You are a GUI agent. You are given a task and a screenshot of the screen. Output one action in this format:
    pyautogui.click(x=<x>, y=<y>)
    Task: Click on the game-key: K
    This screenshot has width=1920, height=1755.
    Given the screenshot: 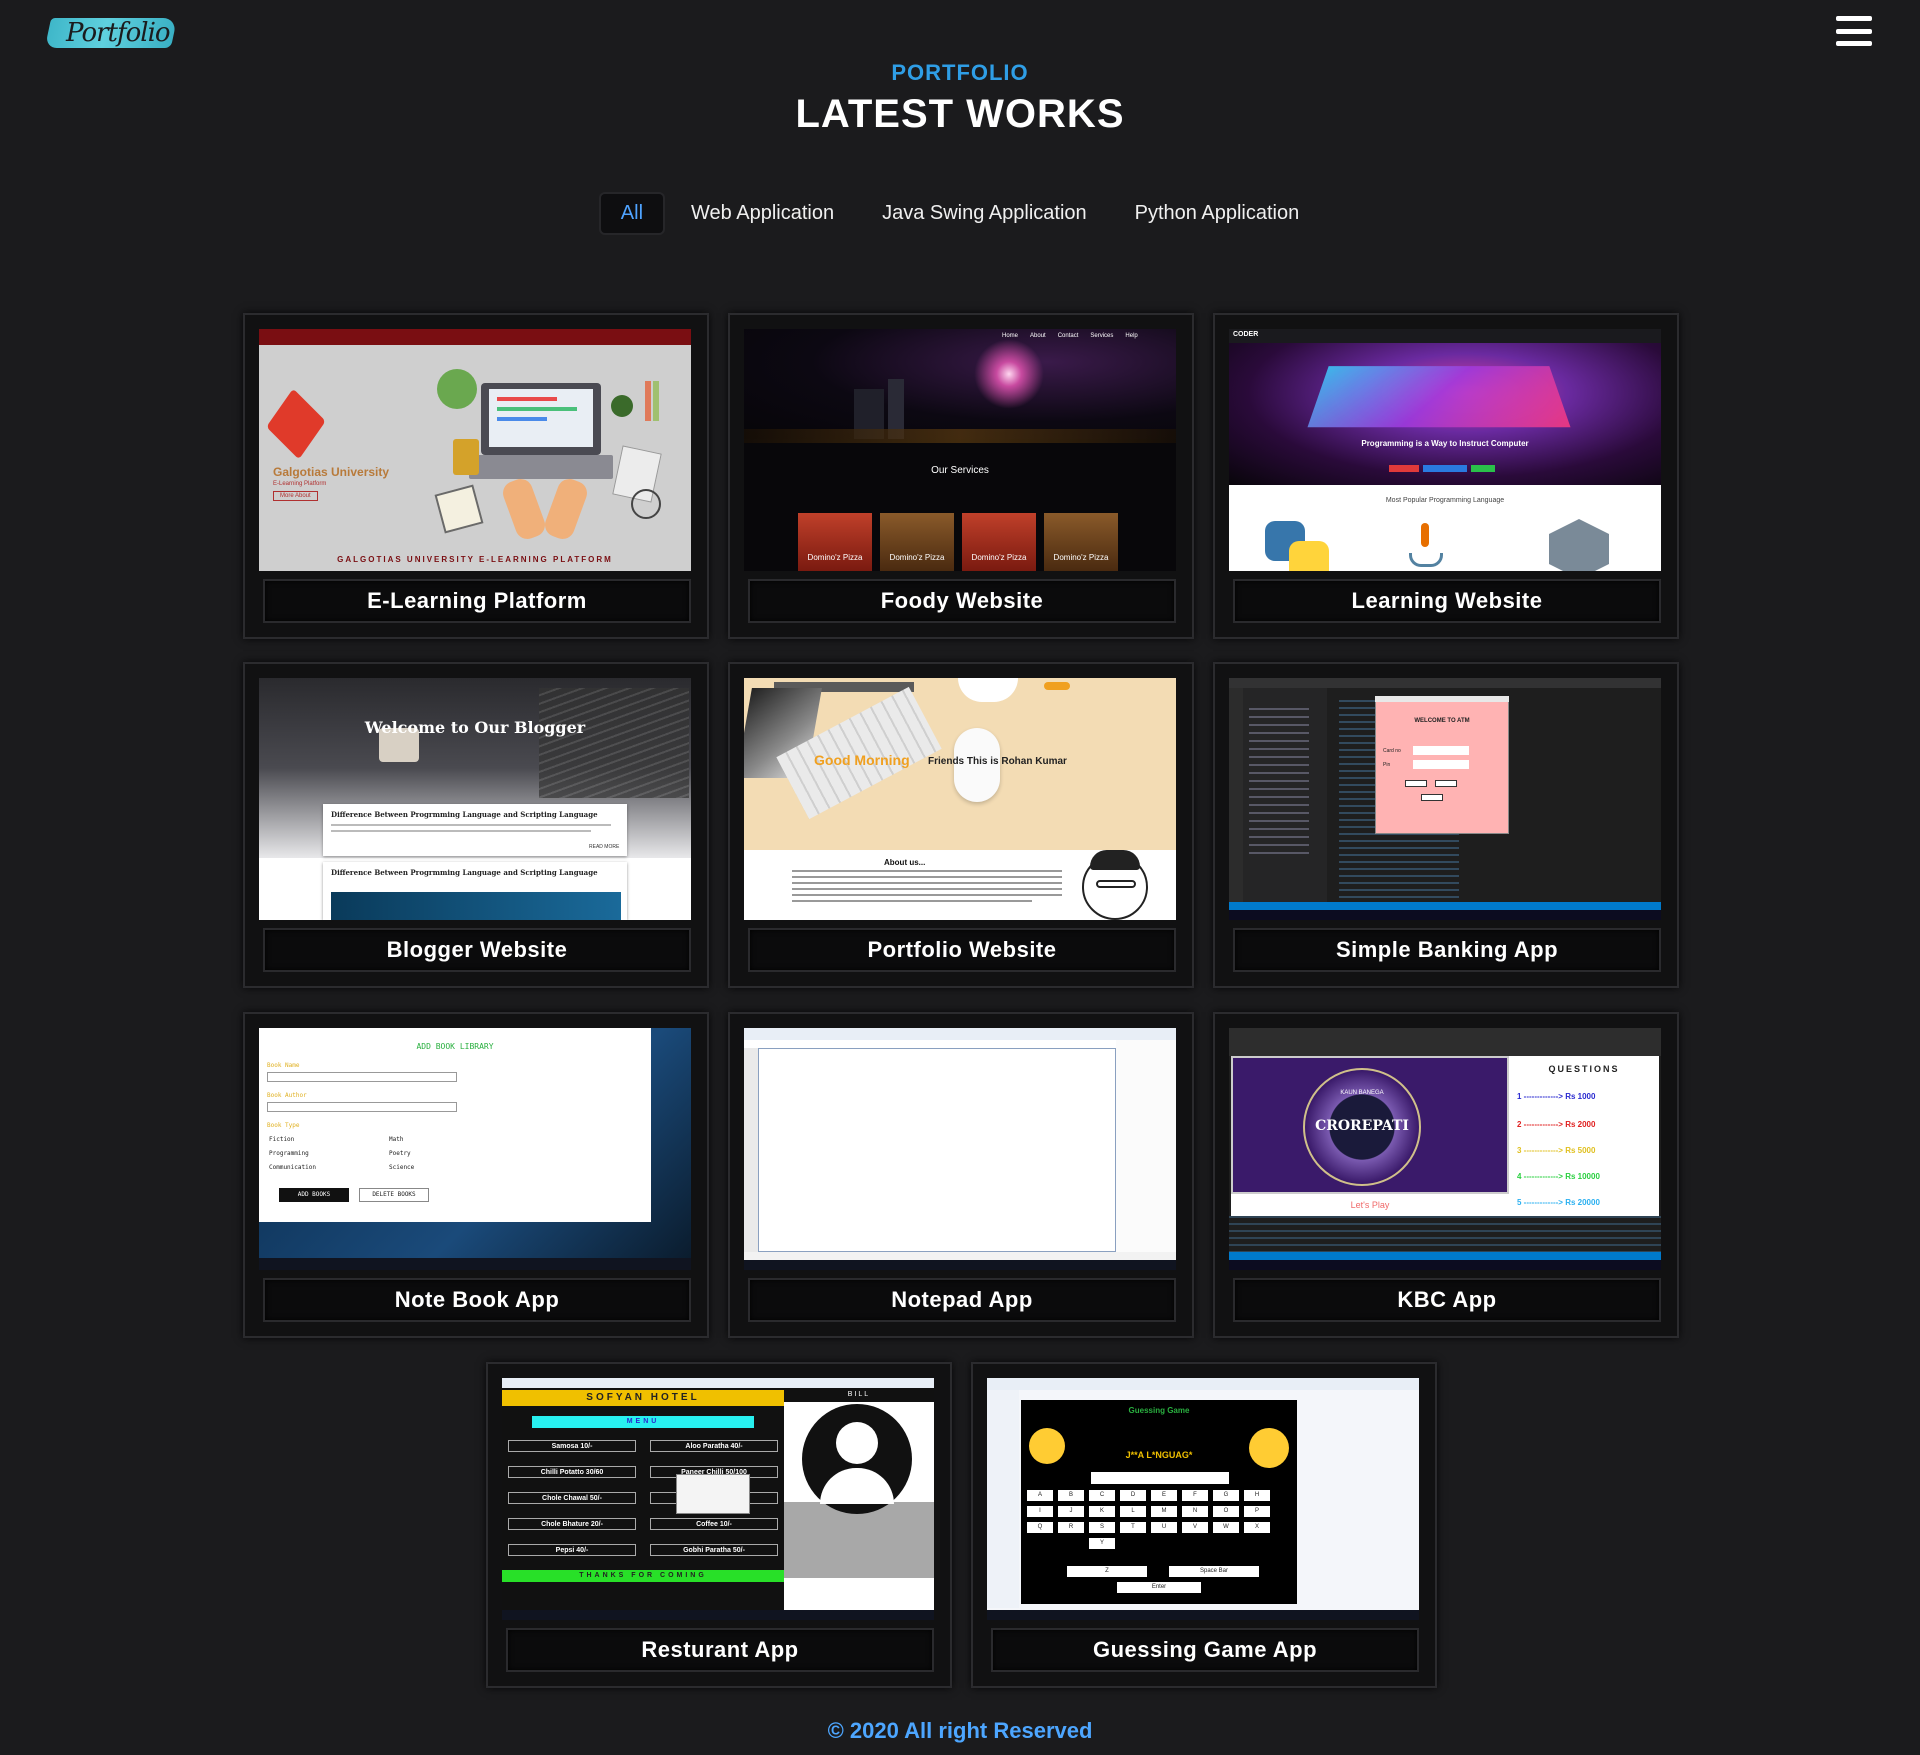 What is the action you would take?
    pyautogui.click(x=1102, y=1511)
    